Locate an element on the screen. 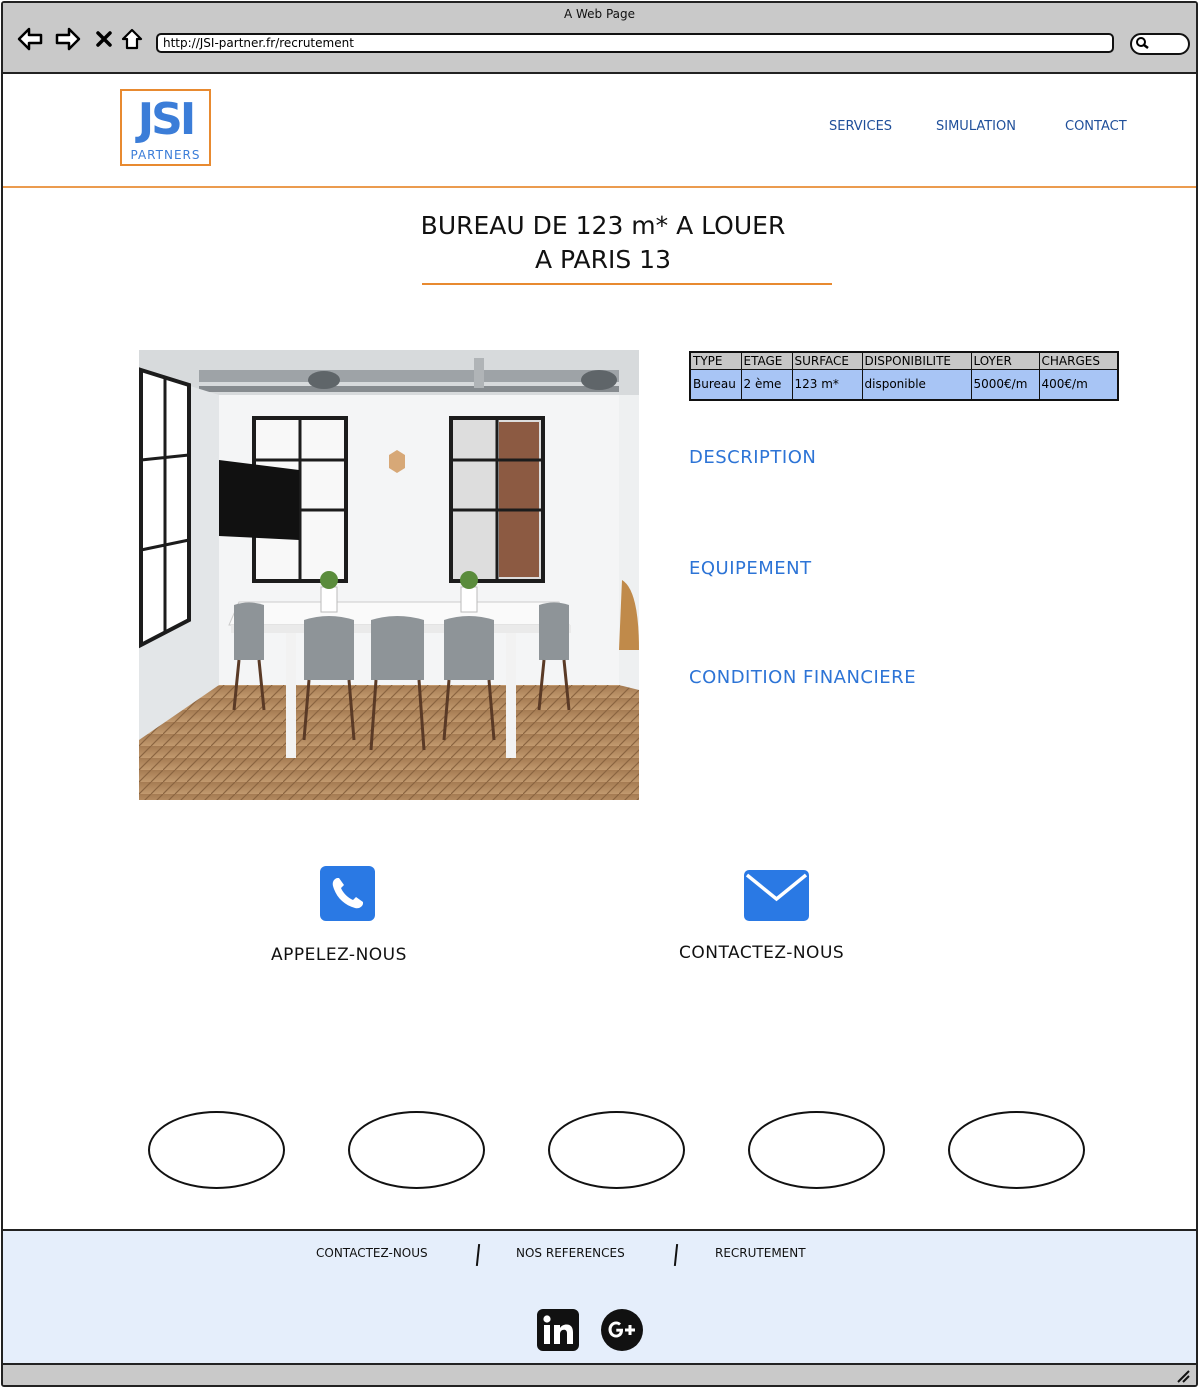 Image resolution: width=1200 pixels, height=1389 pixels. specs-header-type: TYPE is located at coordinates (715, 360).